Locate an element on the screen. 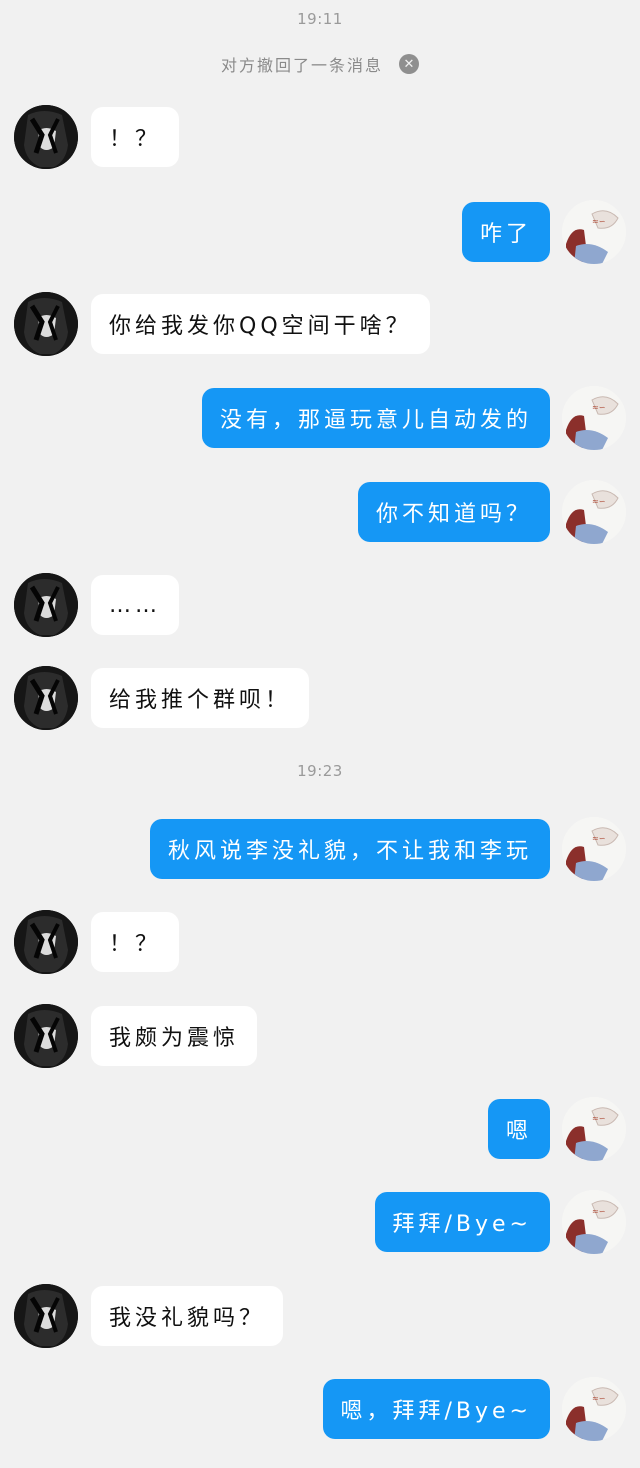 The height and width of the screenshot is (1468, 640). message-row-outgoing: ≈∽ 咋了 is located at coordinates (320, 232).